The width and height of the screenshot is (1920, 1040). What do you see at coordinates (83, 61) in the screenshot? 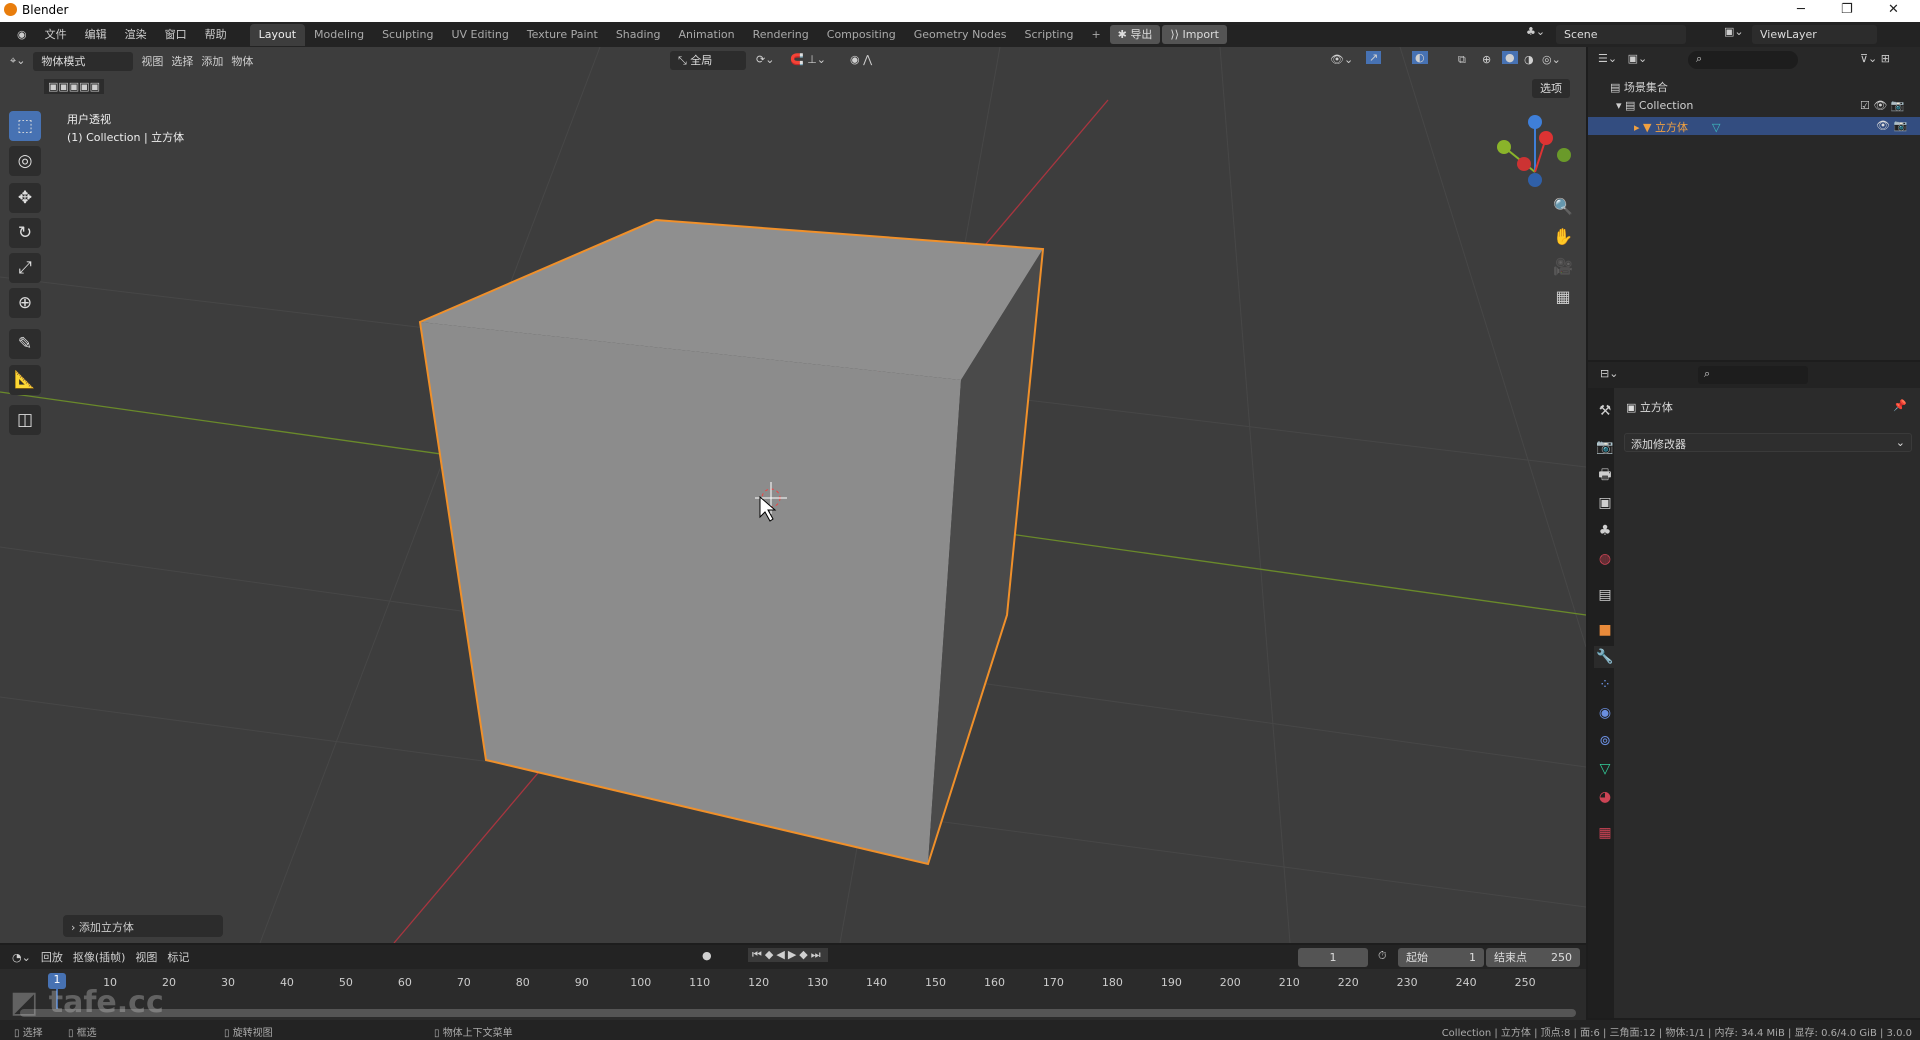
I see `mode-selector: 物体模式` at bounding box center [83, 61].